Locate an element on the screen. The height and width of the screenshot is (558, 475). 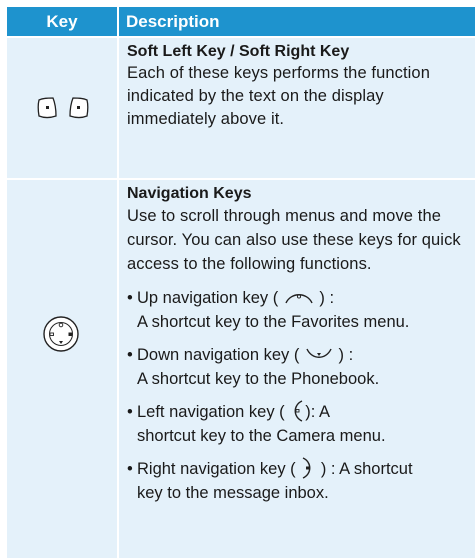
header-description: Description is located at coordinates (297, 21).